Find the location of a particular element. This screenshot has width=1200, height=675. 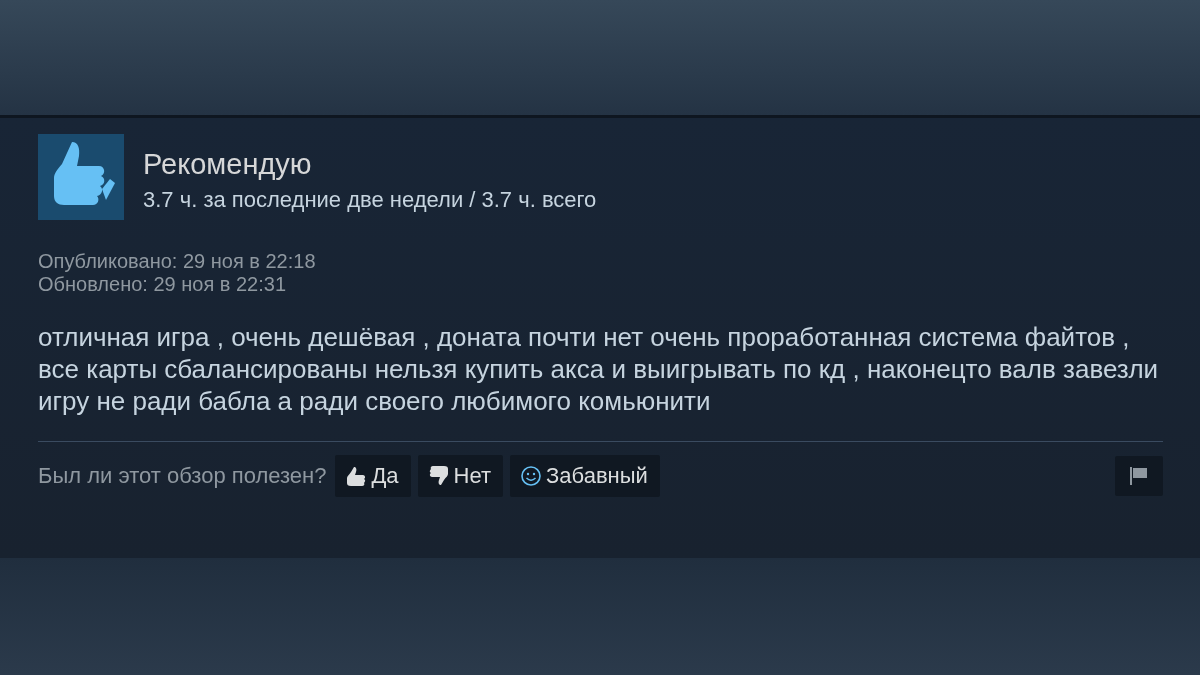

review-verdict: Рекомендую is located at coordinates (228, 164).